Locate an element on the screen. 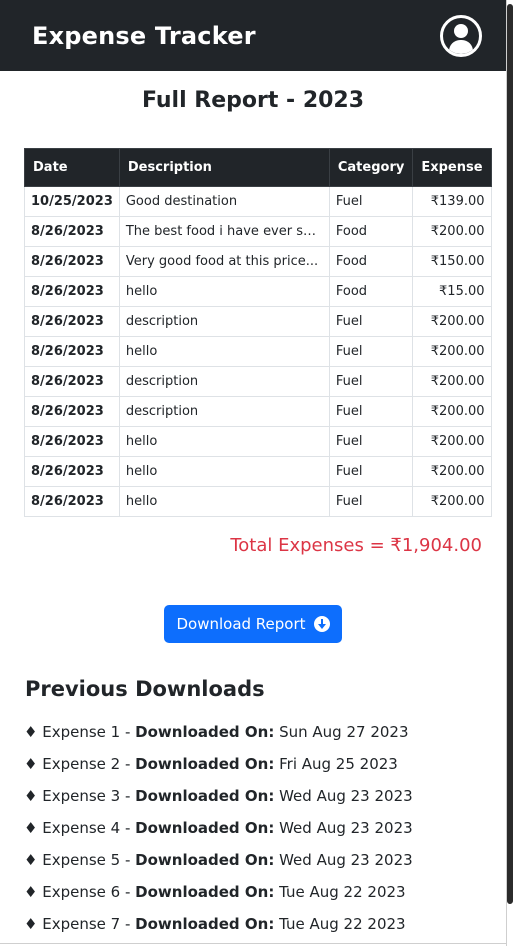 The width and height of the screenshot is (514, 946). previous-downloads-title: Previous Downloads is located at coordinates (145, 689).